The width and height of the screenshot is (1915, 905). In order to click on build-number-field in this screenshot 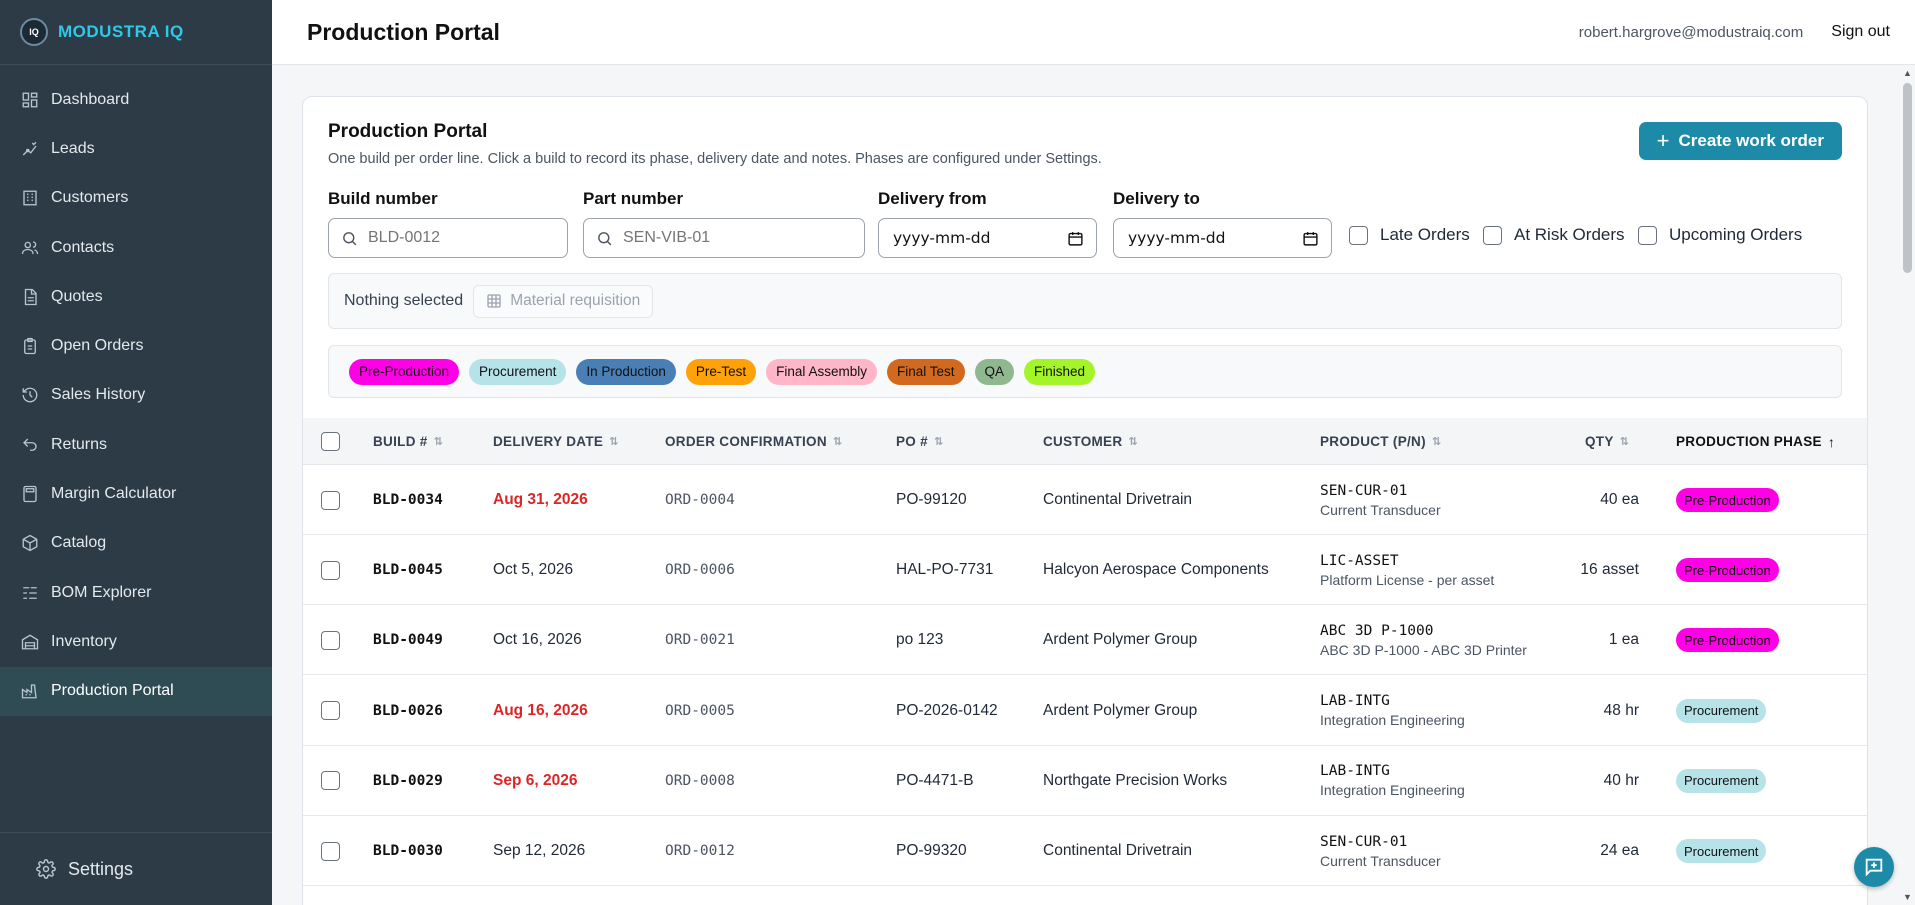, I will do `click(448, 238)`.